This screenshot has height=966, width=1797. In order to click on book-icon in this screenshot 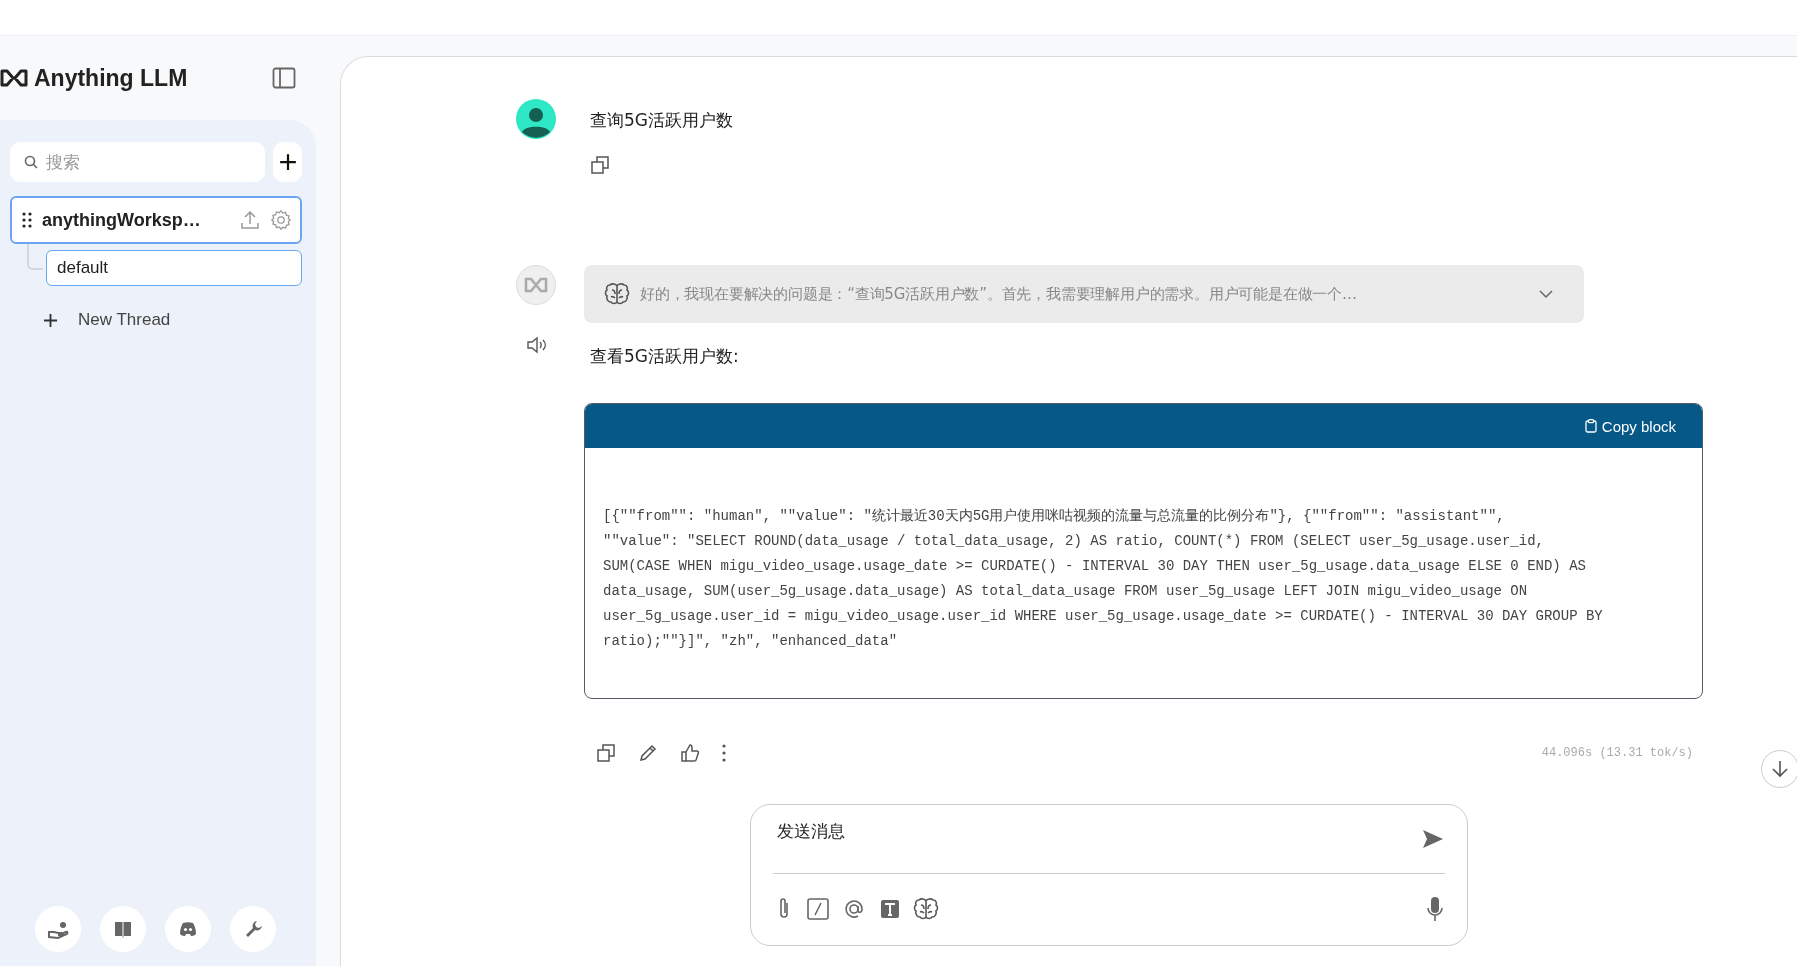, I will do `click(123, 929)`.